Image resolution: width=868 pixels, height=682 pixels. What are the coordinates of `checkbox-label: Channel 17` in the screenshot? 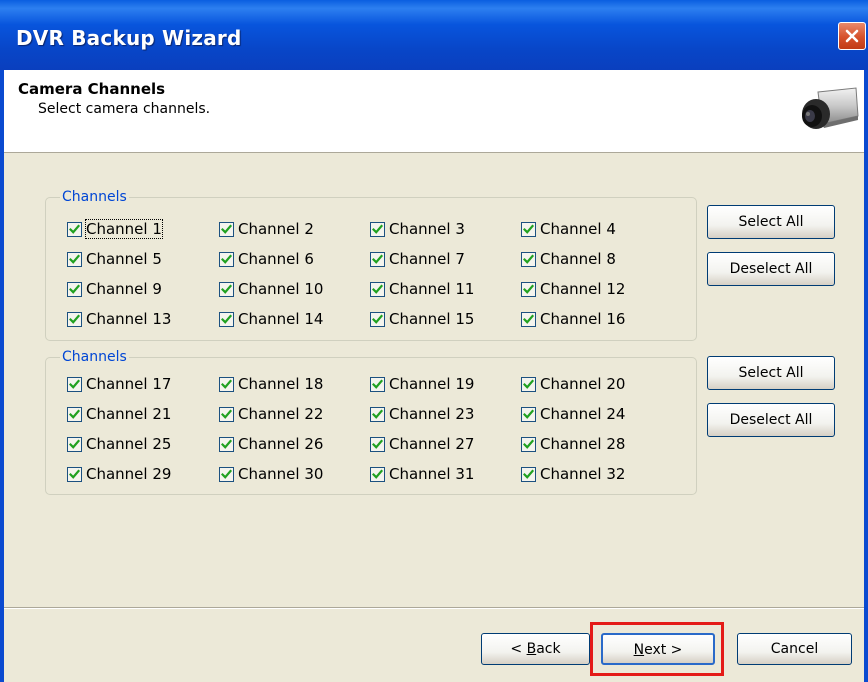 It's located at (129, 384).